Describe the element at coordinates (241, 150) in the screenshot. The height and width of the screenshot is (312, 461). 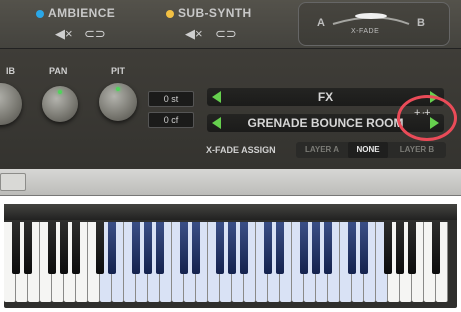
I see `xfade-assign-label: X-FADE ASSIGN` at that location.